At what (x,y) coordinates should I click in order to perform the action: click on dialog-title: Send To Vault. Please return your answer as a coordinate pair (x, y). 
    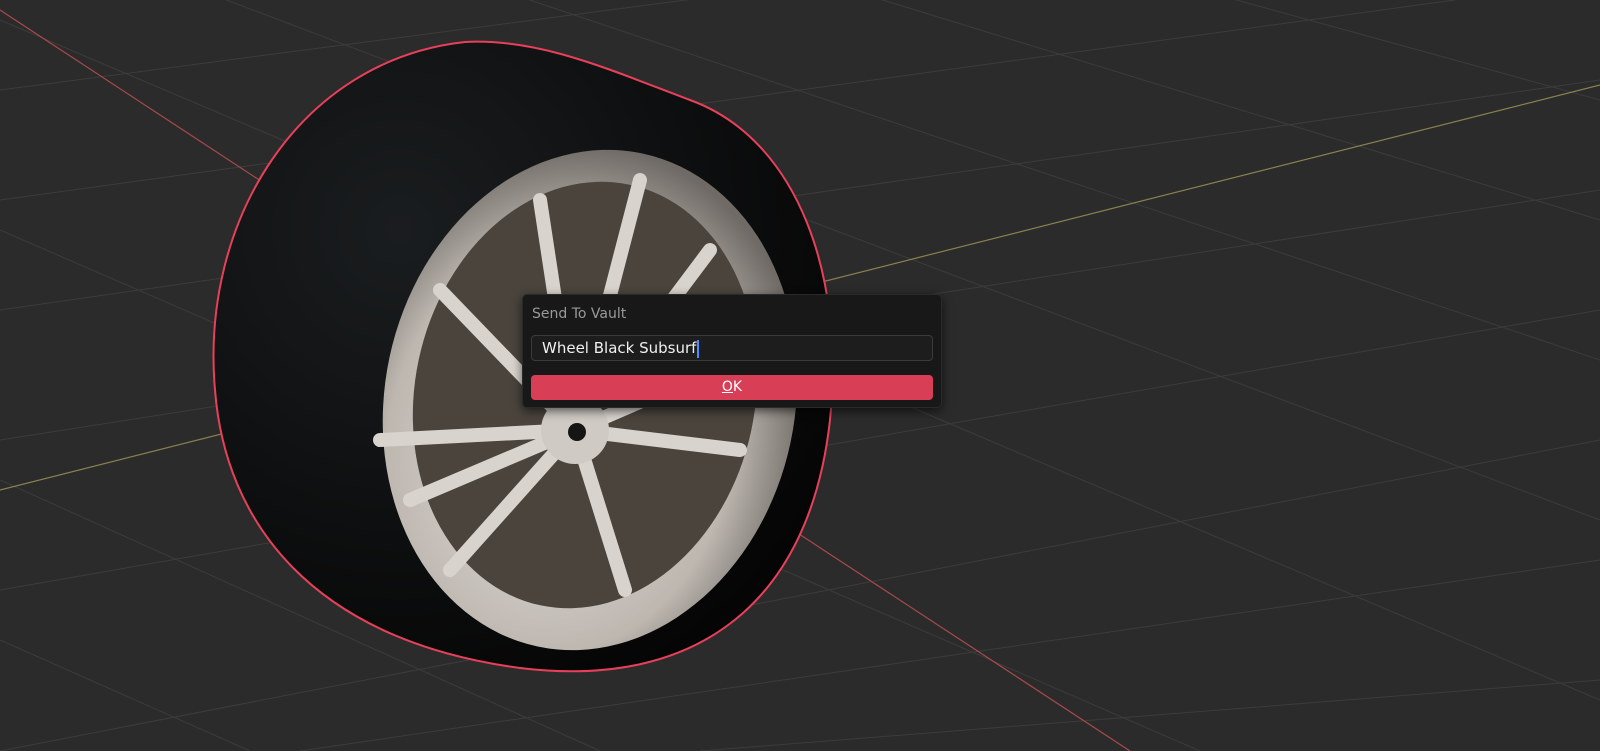
    Looking at the image, I should click on (579, 314).